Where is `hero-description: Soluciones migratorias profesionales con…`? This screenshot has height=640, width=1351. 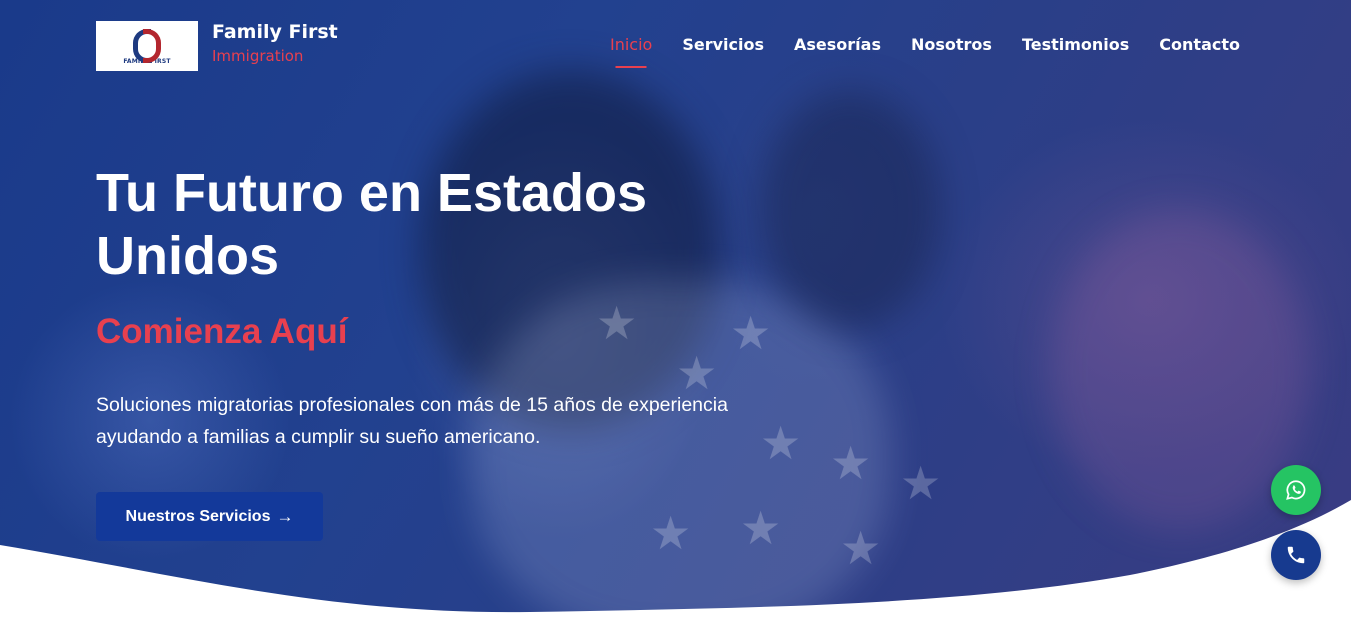 hero-description: Soluciones migratorias profesionales con… is located at coordinates (412, 421).